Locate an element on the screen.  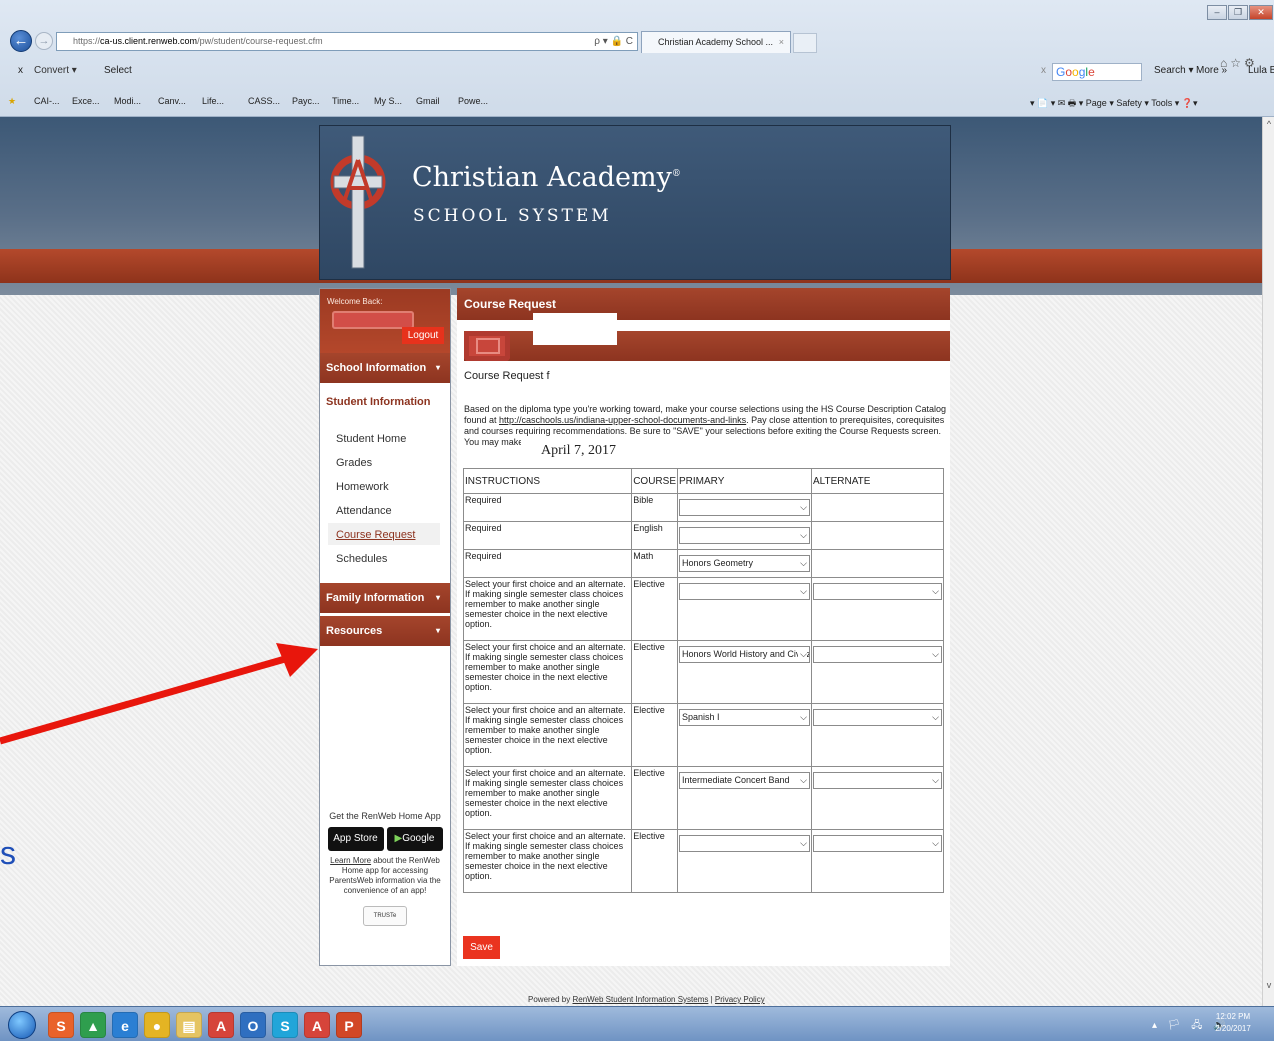
sidebar-item-grades: Grades is located at coordinates (354, 463).